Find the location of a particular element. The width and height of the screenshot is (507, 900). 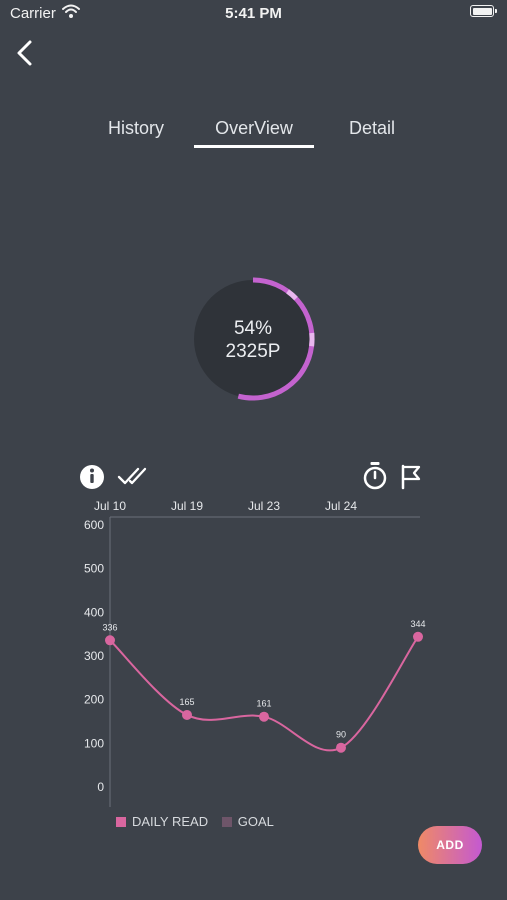

data-label: 344 is located at coordinates (417, 624).